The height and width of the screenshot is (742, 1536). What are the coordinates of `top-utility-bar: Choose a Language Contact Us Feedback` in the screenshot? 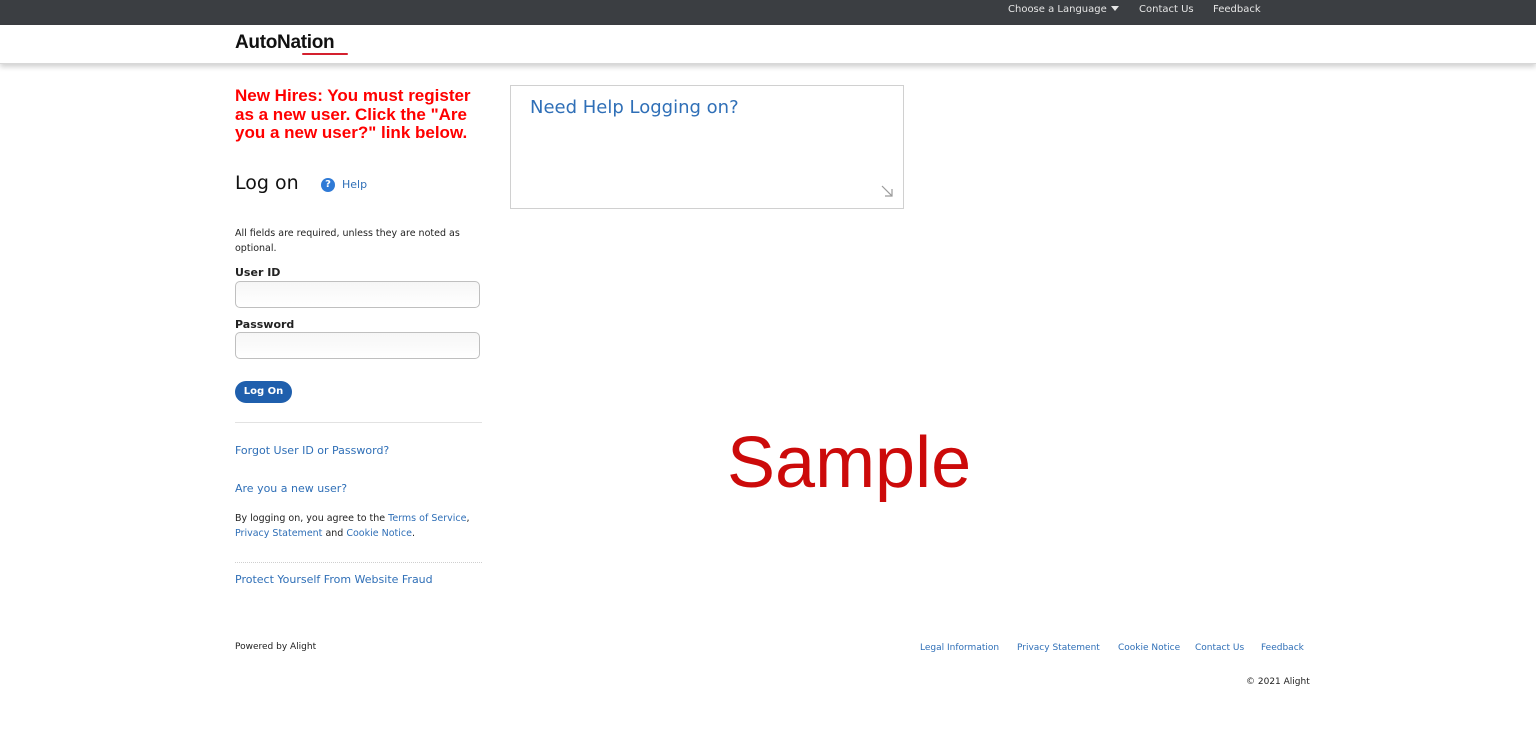 It's located at (768, 12).